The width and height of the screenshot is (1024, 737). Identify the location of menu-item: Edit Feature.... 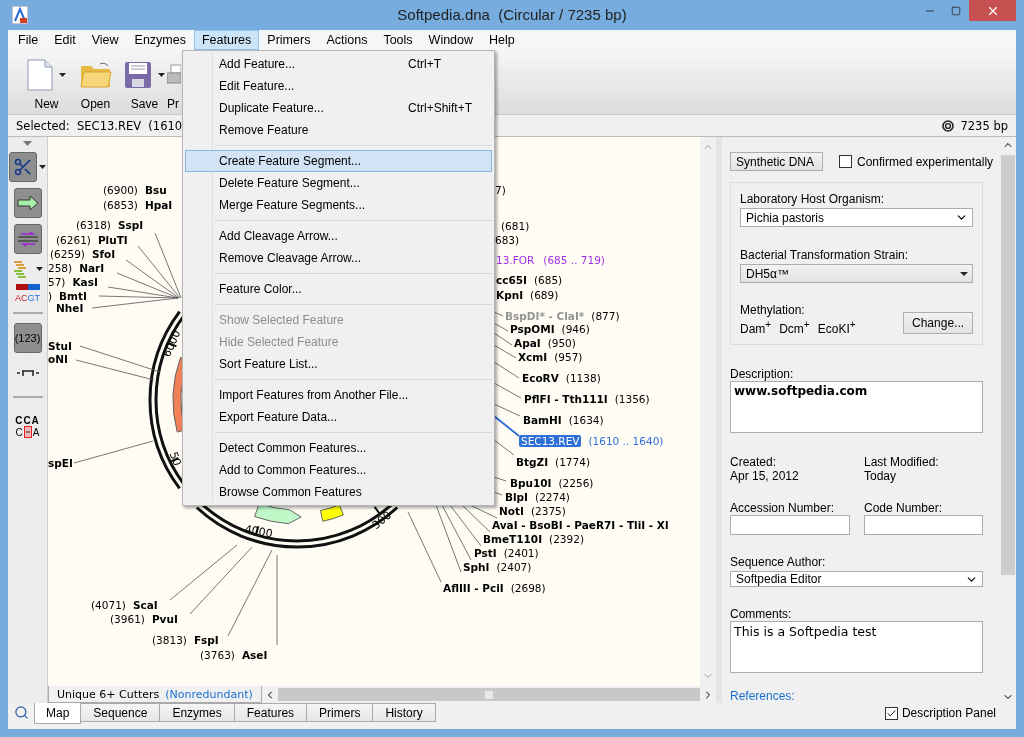
(338, 86).